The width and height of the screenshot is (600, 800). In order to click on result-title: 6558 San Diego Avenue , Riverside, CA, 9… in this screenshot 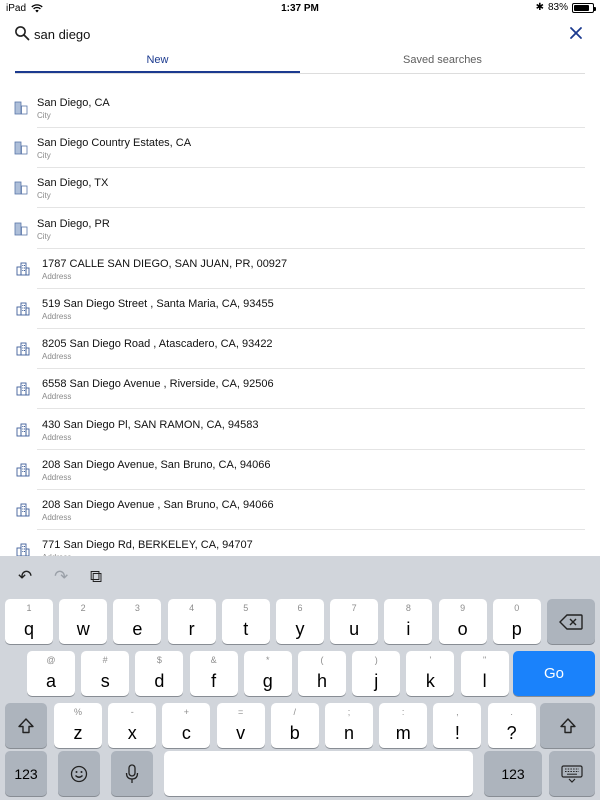, I will do `click(158, 384)`.